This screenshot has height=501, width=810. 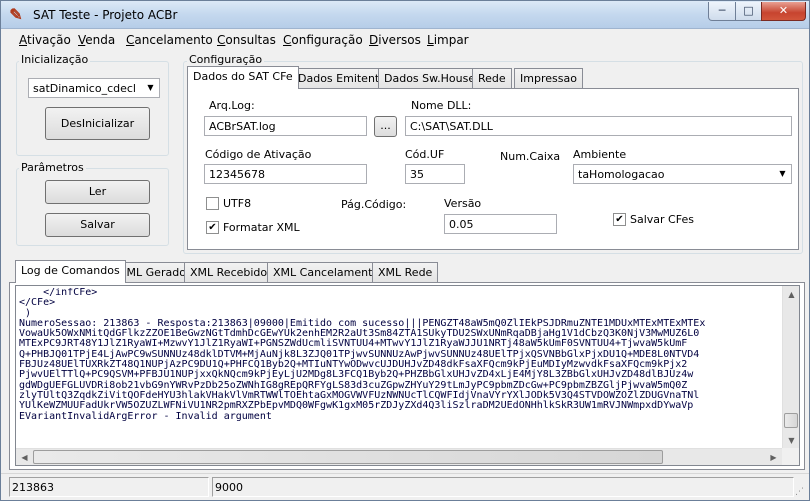 What do you see at coordinates (374, 204) in the screenshot?
I see `pag-codigo-label: Pág.Código:` at bounding box center [374, 204].